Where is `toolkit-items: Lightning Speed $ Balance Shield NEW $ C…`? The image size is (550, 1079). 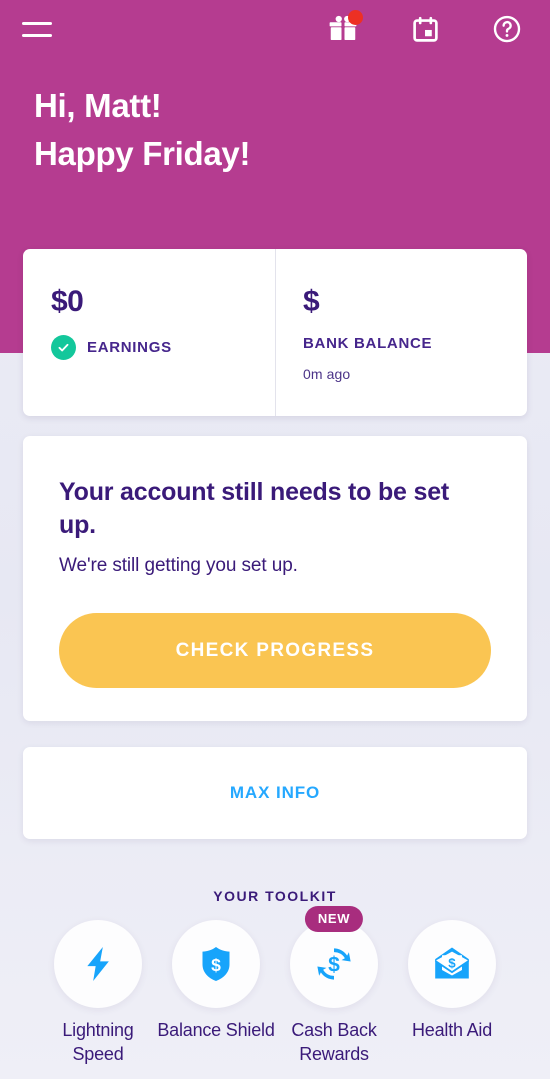
toolkit-items: Lightning Speed $ Balance Shield NEW $ C… is located at coordinates (275, 986).